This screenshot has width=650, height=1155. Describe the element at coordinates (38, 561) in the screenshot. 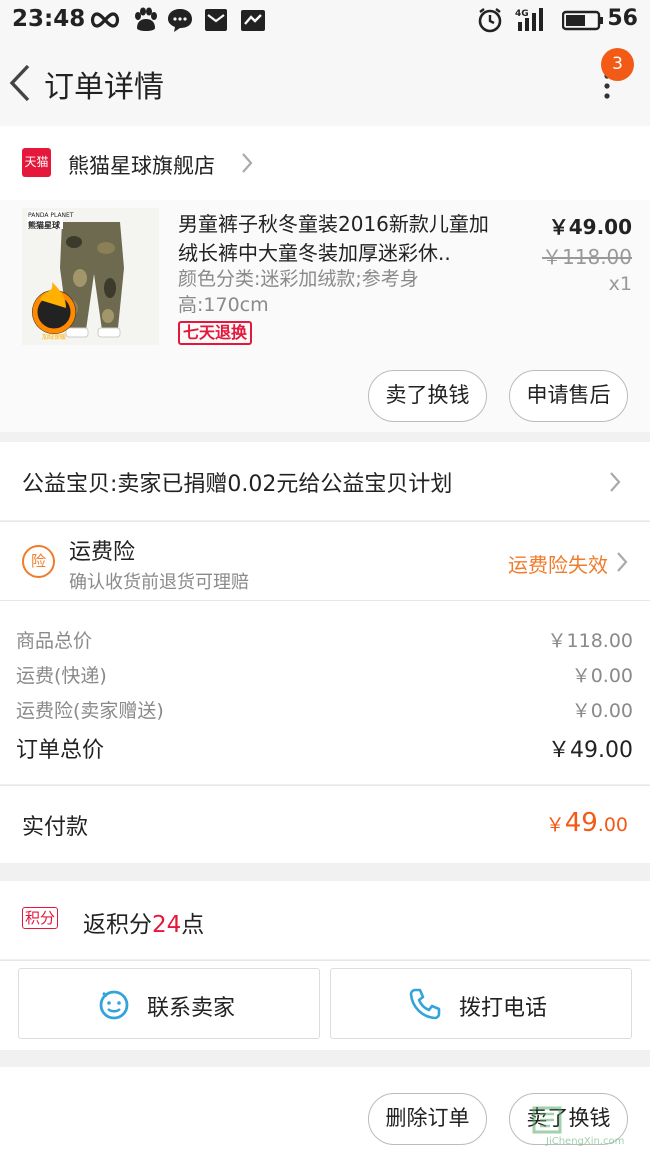

I see `insurance-icon: 险` at that location.